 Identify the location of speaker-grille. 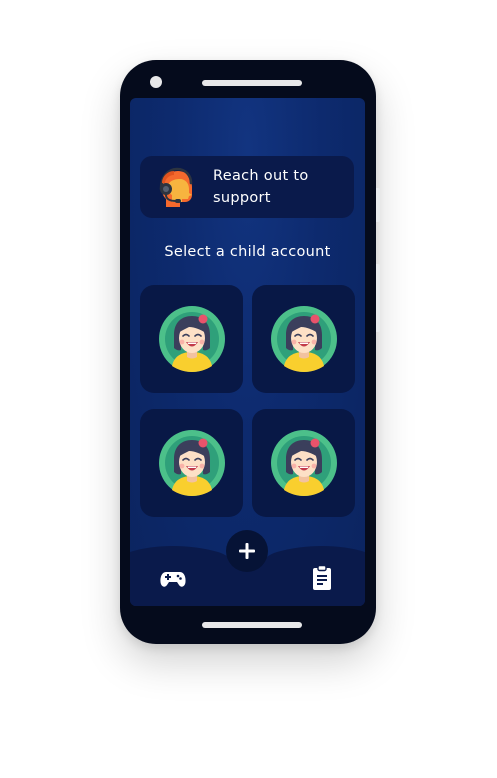
(252, 83).